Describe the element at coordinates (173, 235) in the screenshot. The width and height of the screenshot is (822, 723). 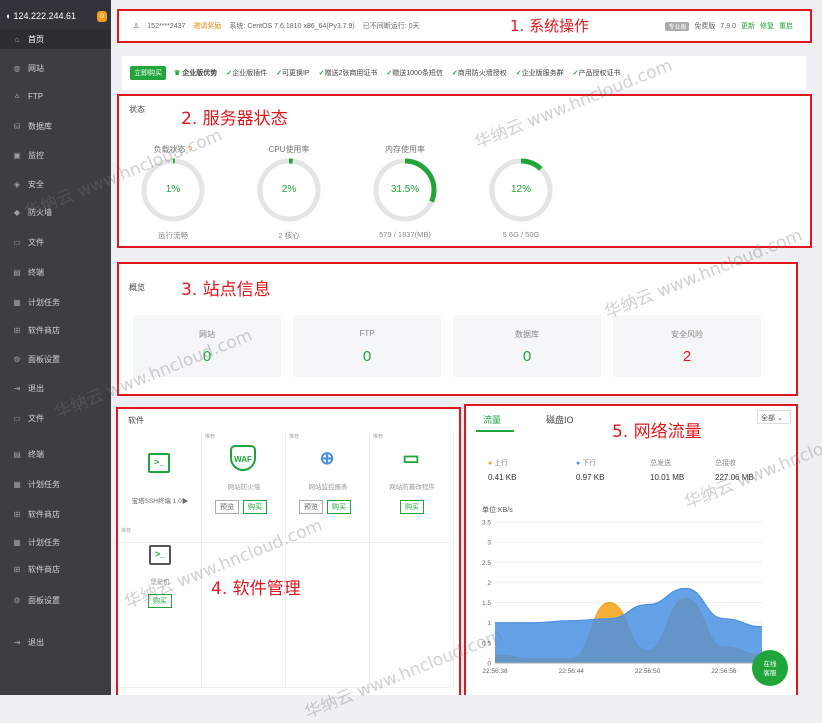
I see `gauge-subtext: 运行流畅` at that location.